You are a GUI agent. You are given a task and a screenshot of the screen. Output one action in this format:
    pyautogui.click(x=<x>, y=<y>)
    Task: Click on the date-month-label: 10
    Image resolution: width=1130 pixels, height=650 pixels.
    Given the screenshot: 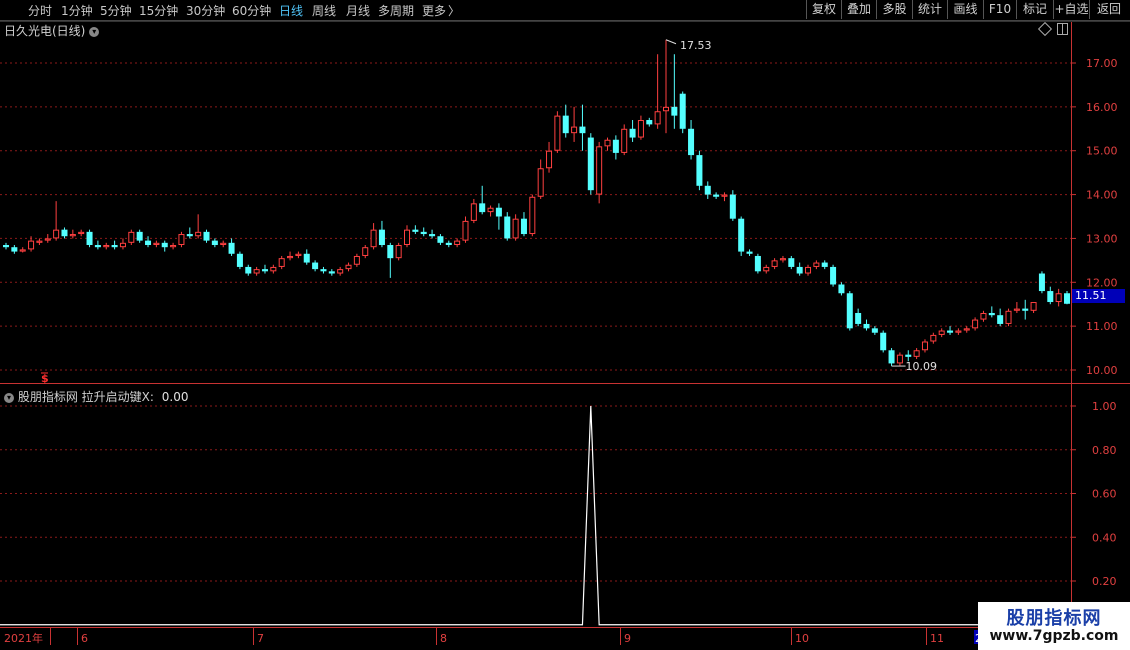 What is the action you would take?
    pyautogui.click(x=802, y=638)
    